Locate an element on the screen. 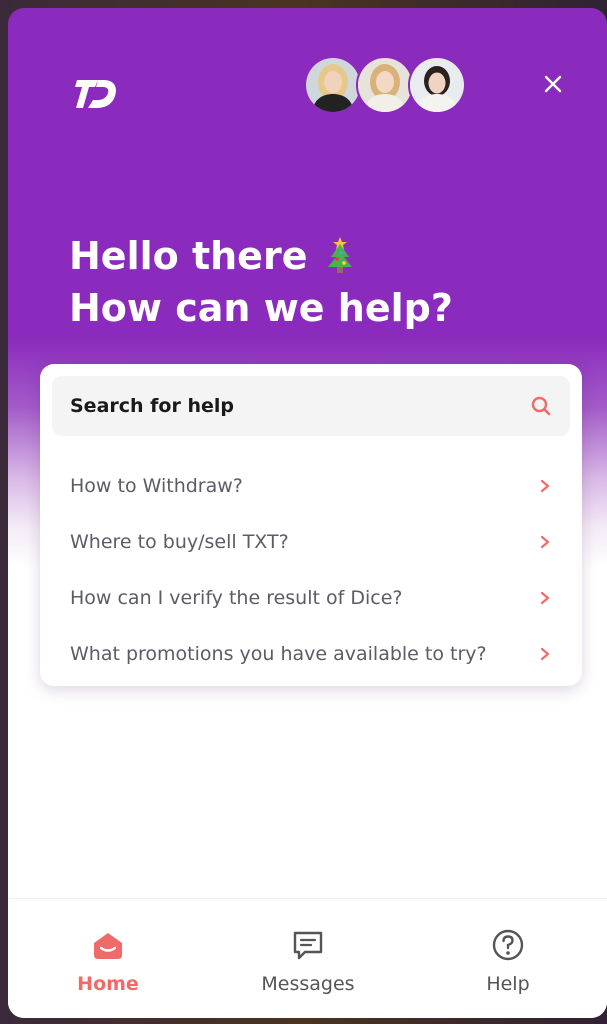 The width and height of the screenshot is (607, 1024). brand-logo is located at coordinates (96, 94).